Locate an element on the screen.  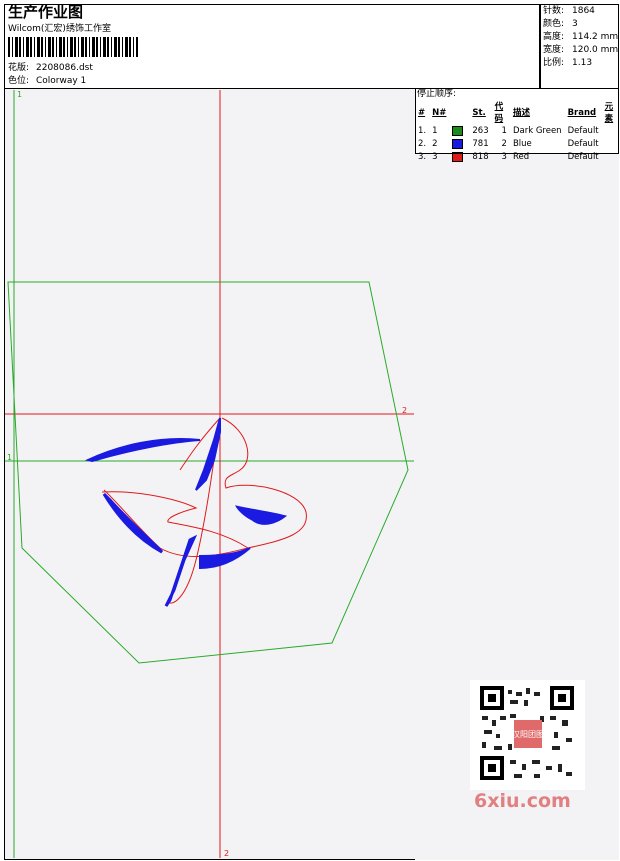
qr-code: 汉阳团图 is located at coordinates (527, 735).